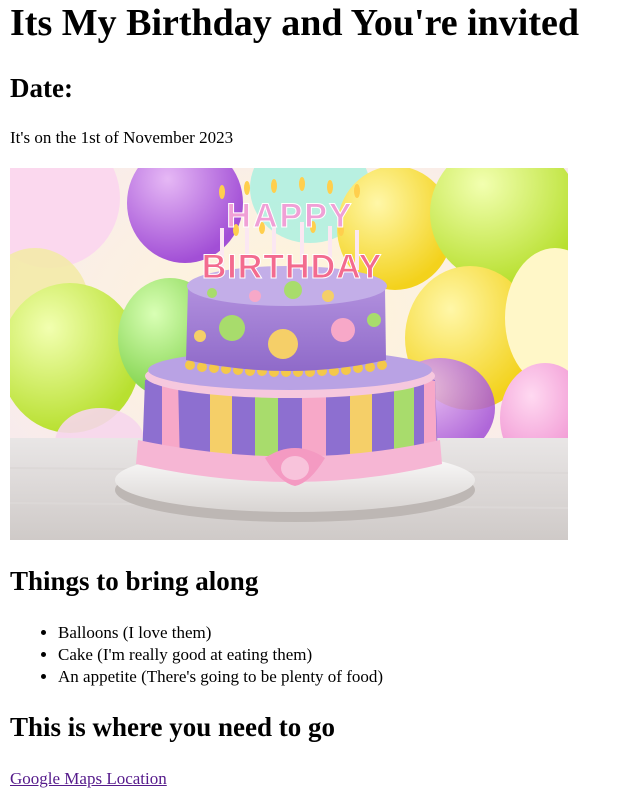 The image size is (619, 808). Describe the element at coordinates (134, 581) in the screenshot. I see `bring-heading: Things to bring along` at that location.